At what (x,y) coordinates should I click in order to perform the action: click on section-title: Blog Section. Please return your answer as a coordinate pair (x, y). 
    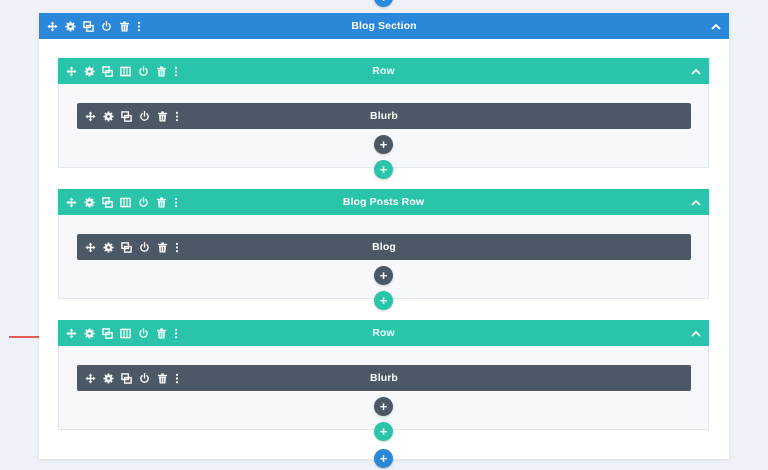
    Looking at the image, I should click on (384, 26).